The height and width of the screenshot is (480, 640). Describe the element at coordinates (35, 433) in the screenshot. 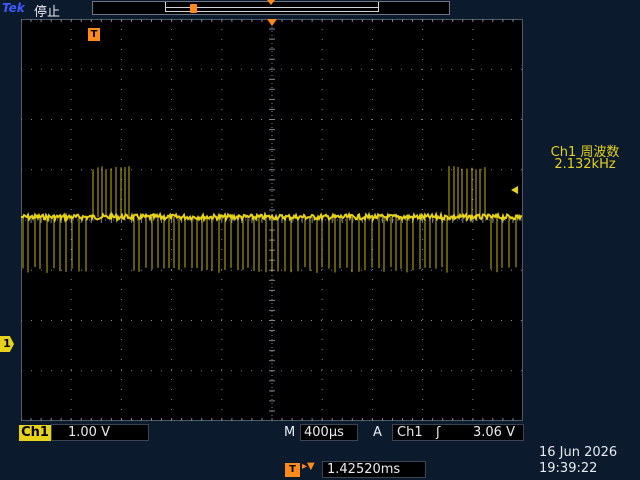

I see `channel1-tag: Ch1` at that location.